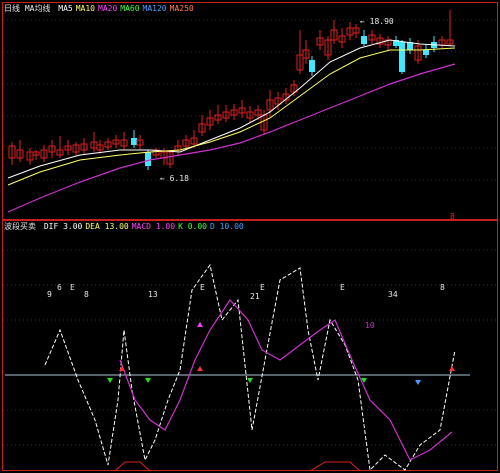 The image size is (500, 473). Describe the element at coordinates (262, 287) in the screenshot. I see `oscillator-label-7: E` at that location.